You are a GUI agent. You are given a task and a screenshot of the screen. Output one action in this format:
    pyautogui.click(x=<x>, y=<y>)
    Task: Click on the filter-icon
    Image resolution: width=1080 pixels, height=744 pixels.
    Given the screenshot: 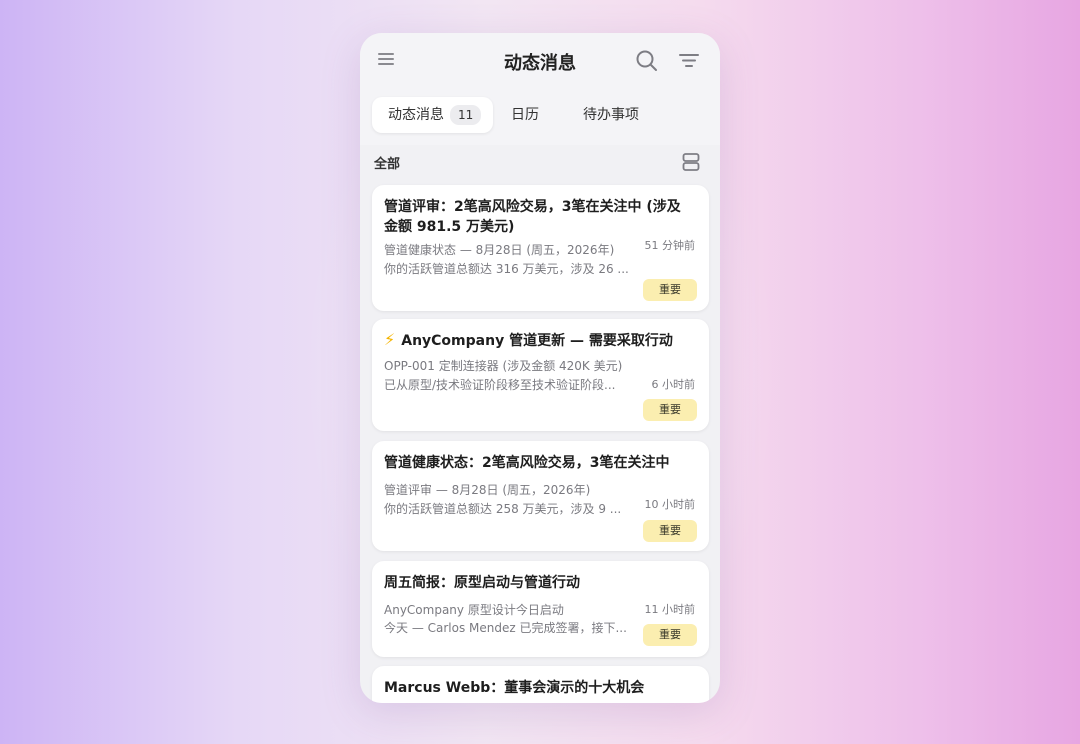 What is the action you would take?
    pyautogui.click(x=689, y=61)
    